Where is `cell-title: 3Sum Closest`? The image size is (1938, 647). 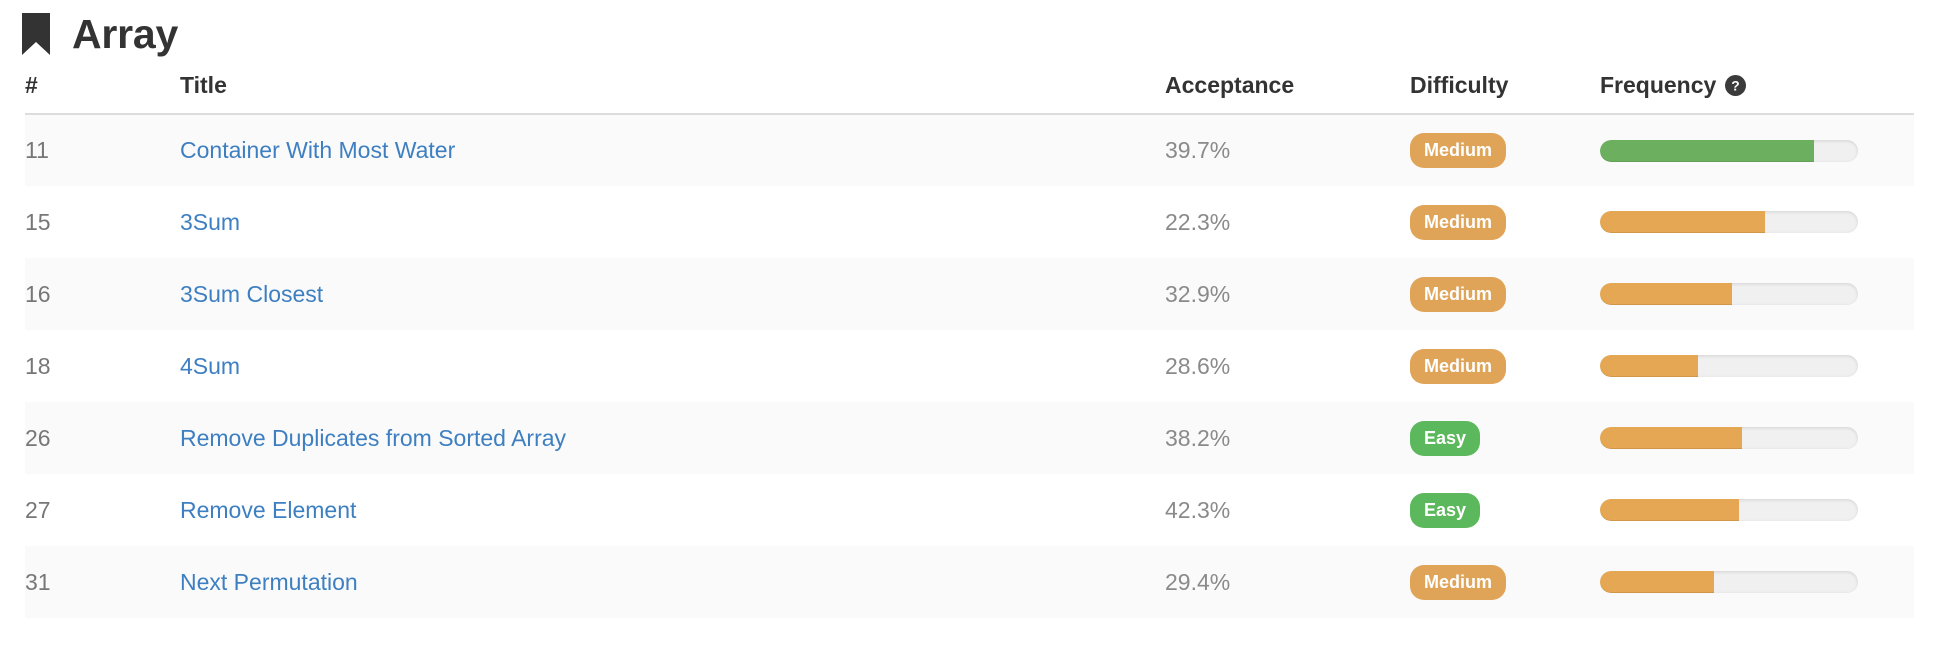 cell-title: 3Sum Closest is located at coordinates (672, 294).